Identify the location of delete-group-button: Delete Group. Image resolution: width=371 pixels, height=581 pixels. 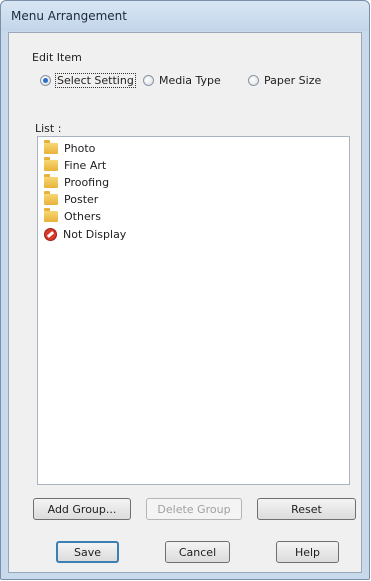
(194, 509).